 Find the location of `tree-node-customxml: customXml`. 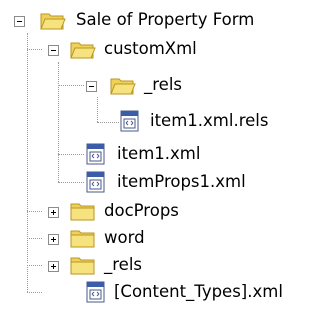

tree-node-customxml: customXml is located at coordinates (163, 49).